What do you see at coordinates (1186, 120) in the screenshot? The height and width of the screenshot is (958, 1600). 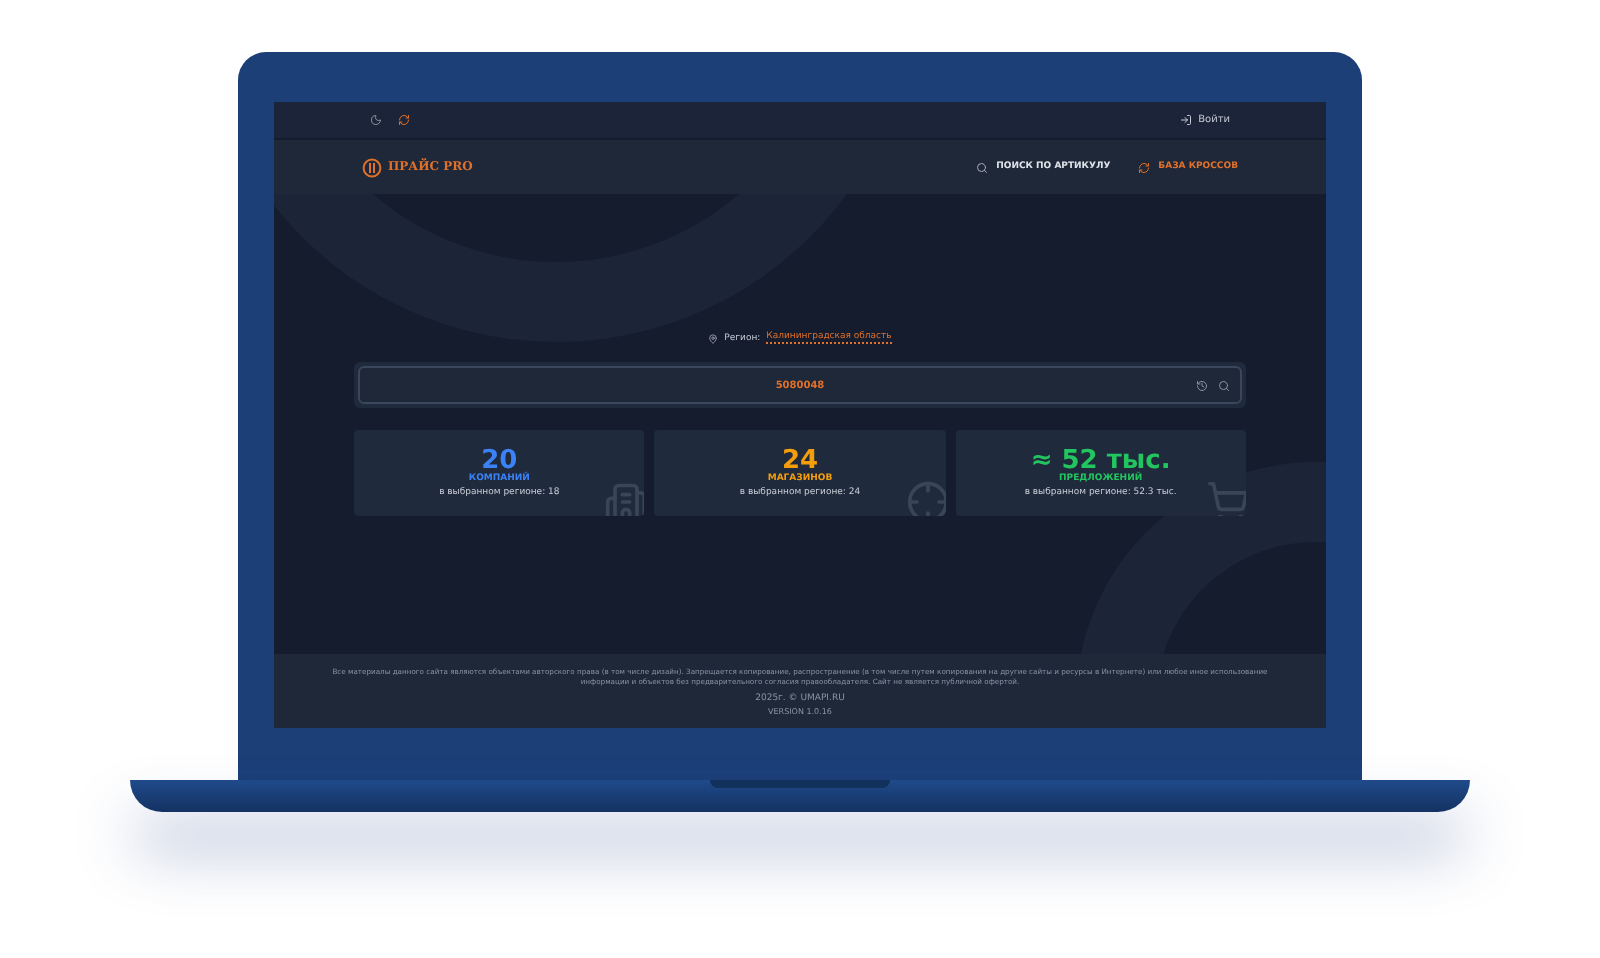 I see `login-icon` at bounding box center [1186, 120].